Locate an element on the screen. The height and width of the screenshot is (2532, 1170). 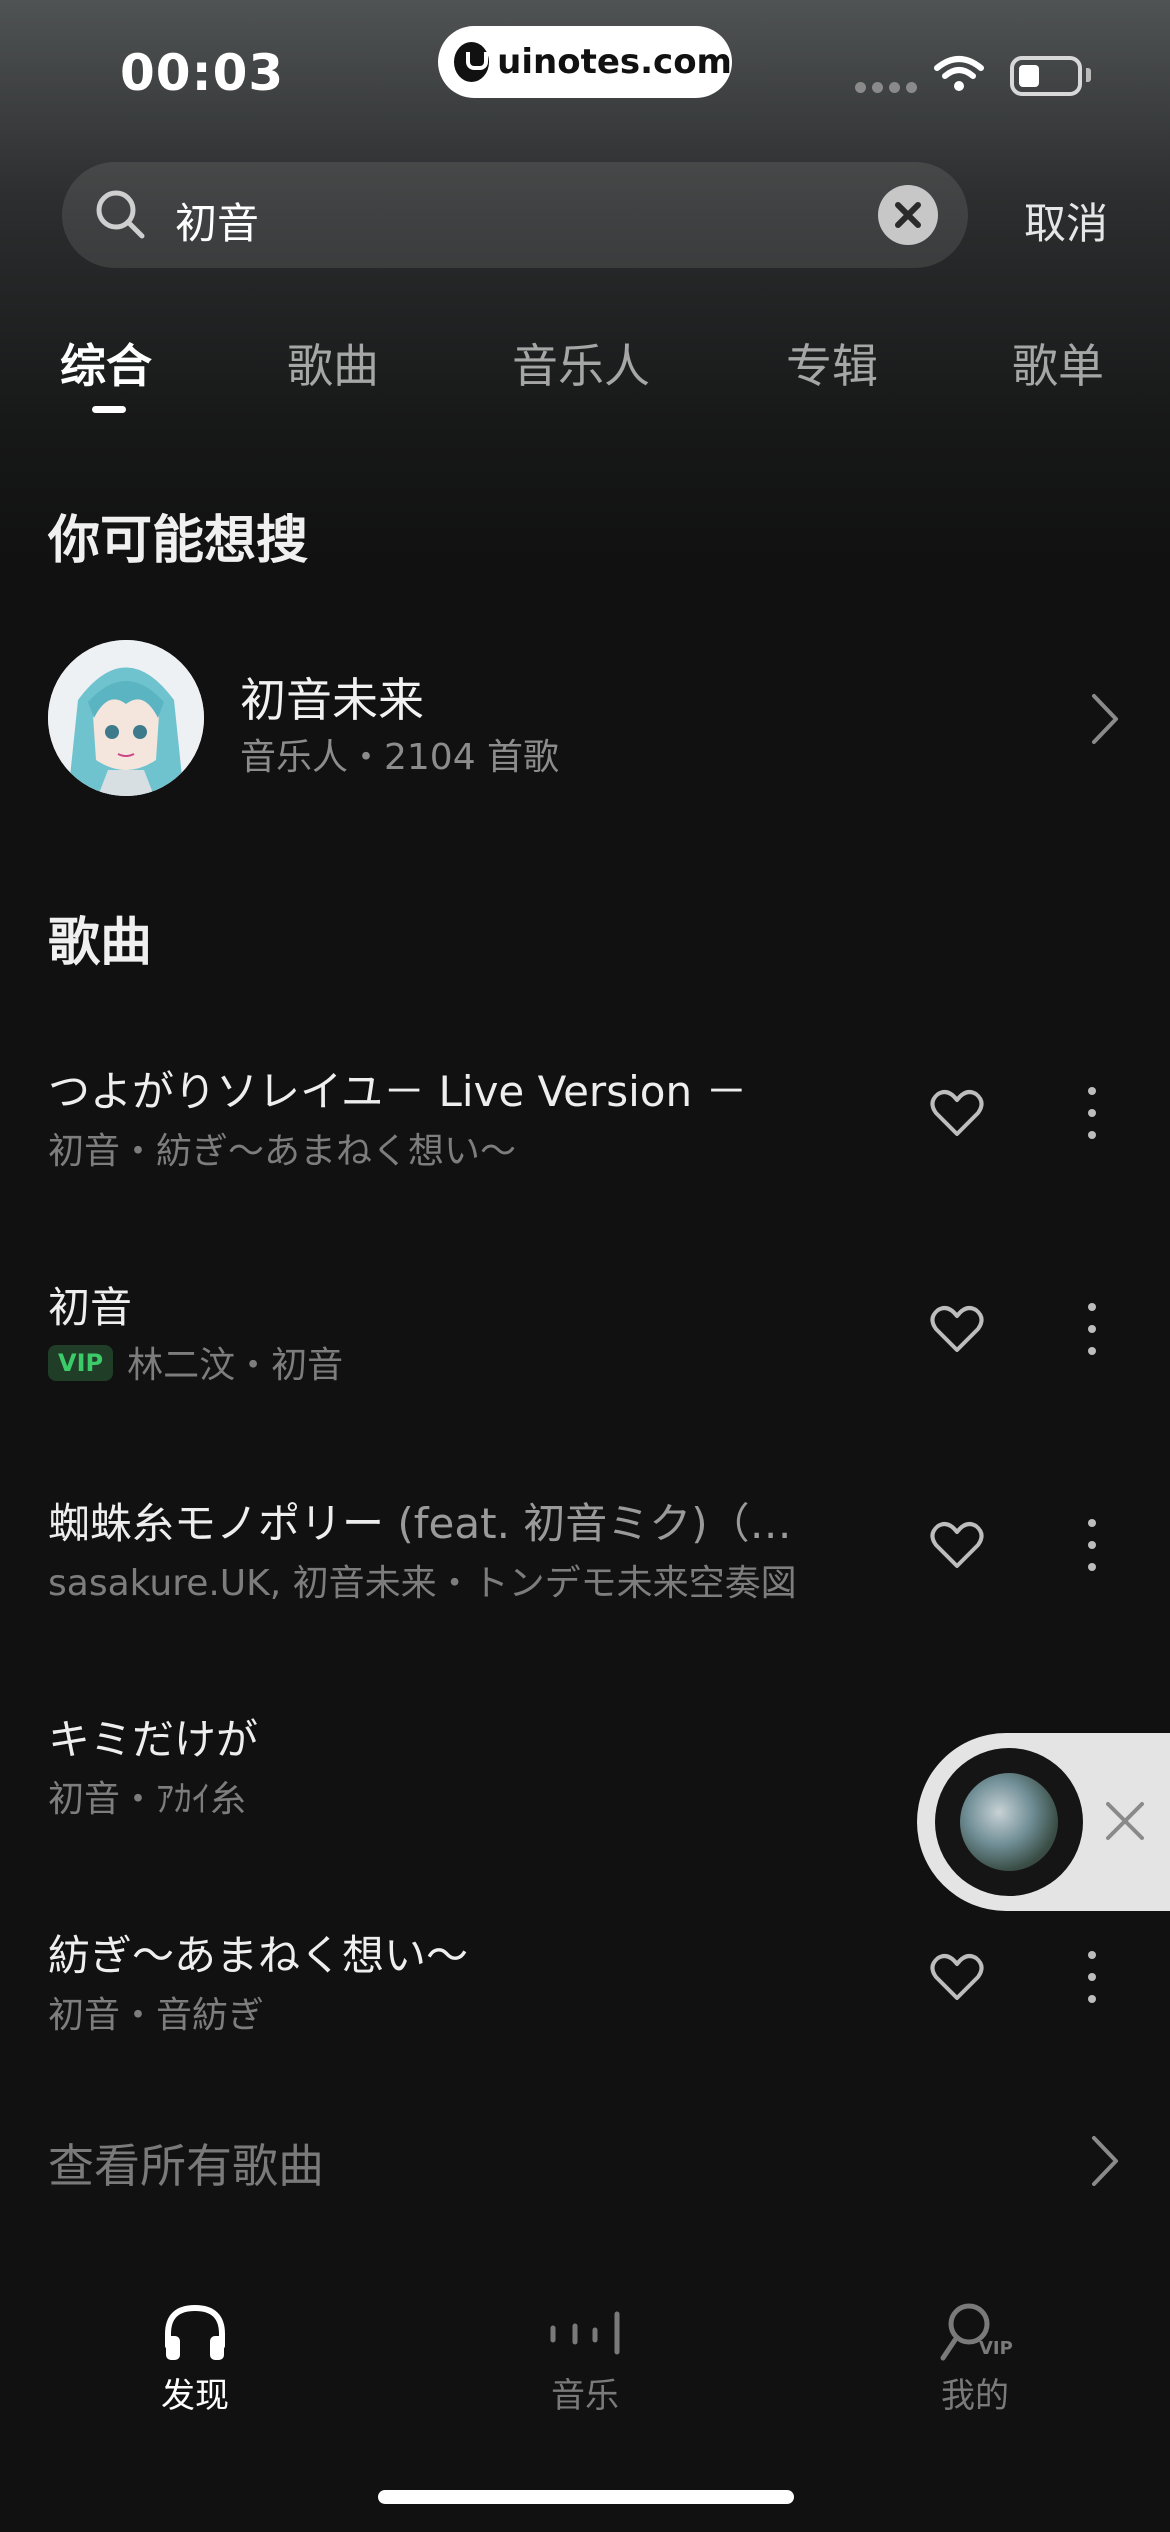
svg-text: VIP is located at coordinates (996, 2348).